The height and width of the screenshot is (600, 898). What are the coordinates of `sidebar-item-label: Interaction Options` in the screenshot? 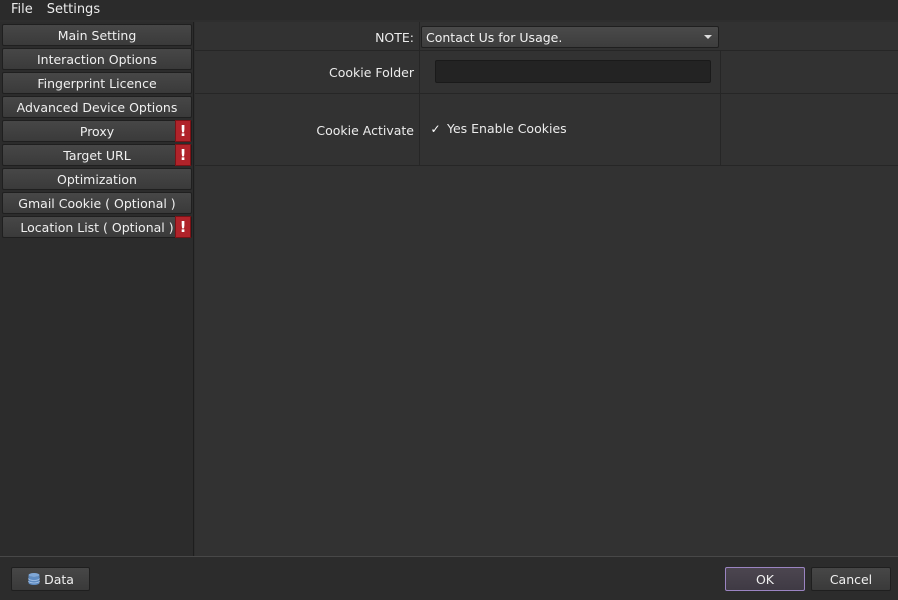 It's located at (97, 59).